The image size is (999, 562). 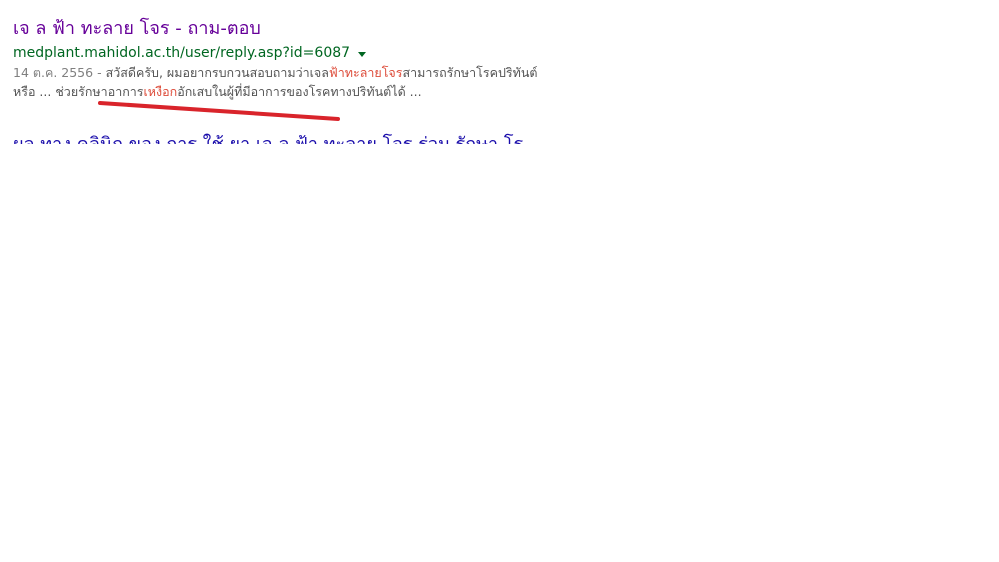 What do you see at coordinates (365, 72) in the screenshot?
I see `snippet-highlight: ฟ้าทะลายโจร` at bounding box center [365, 72].